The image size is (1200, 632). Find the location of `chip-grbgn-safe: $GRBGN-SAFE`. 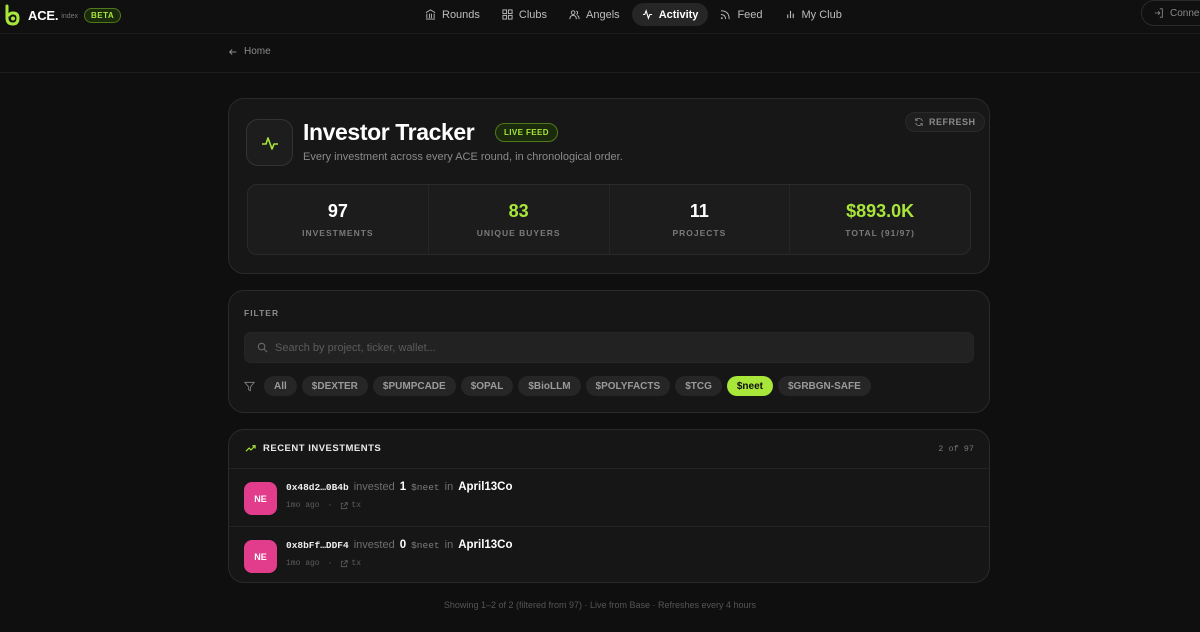

chip-grbgn-safe: $GRBGN-SAFE is located at coordinates (824, 386).